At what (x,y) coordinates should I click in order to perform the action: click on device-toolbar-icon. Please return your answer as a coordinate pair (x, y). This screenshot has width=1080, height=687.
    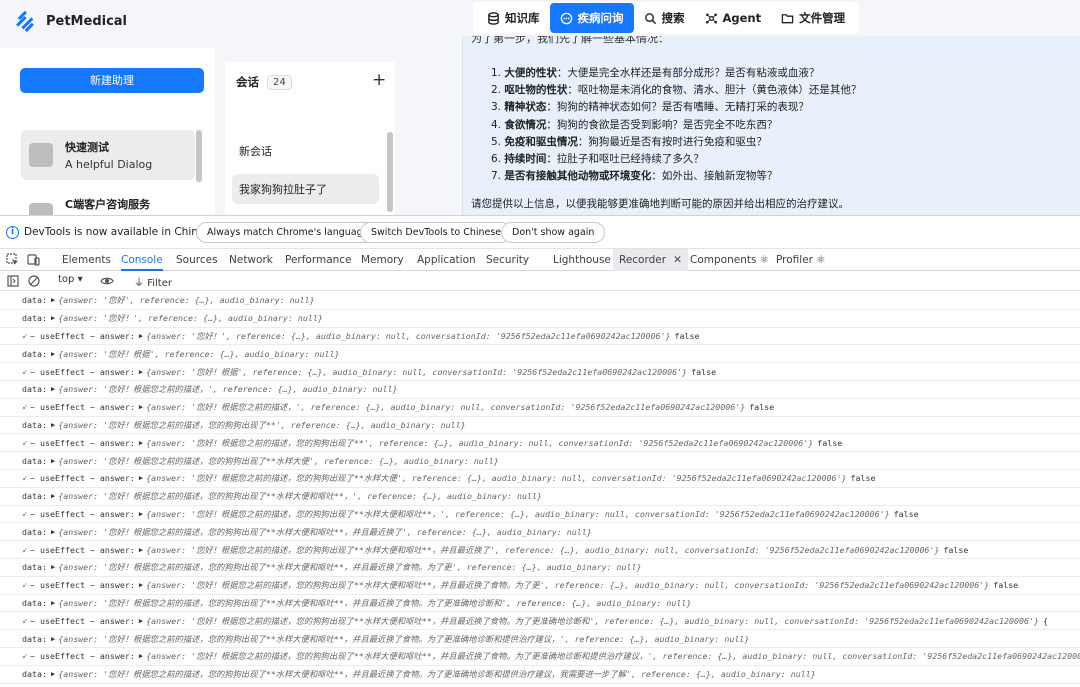
    Looking at the image, I should click on (33, 259).